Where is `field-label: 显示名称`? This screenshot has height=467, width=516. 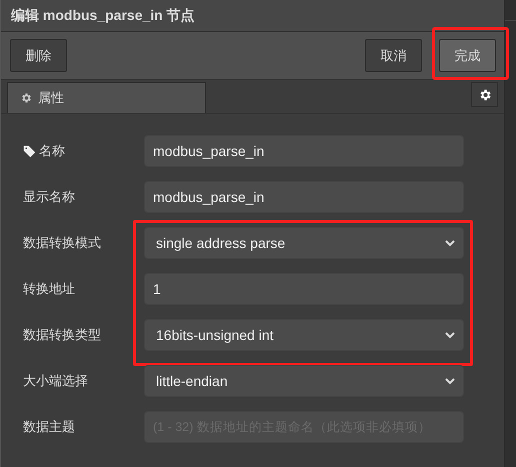 field-label: 显示名称 is located at coordinates (49, 197).